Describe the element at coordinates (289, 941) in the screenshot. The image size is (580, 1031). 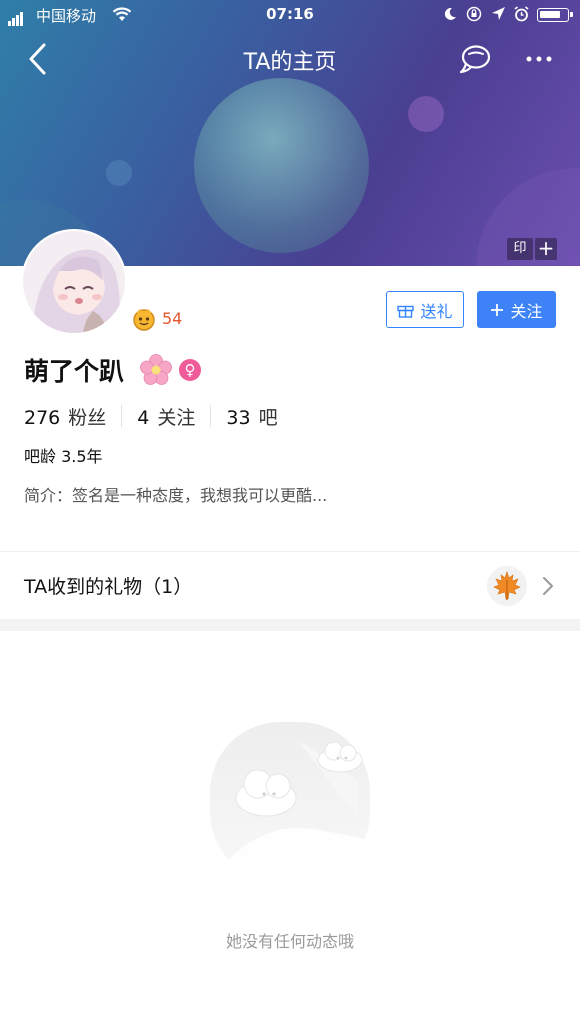
I see `empty-state-message: 她没有任何动态哦` at that location.